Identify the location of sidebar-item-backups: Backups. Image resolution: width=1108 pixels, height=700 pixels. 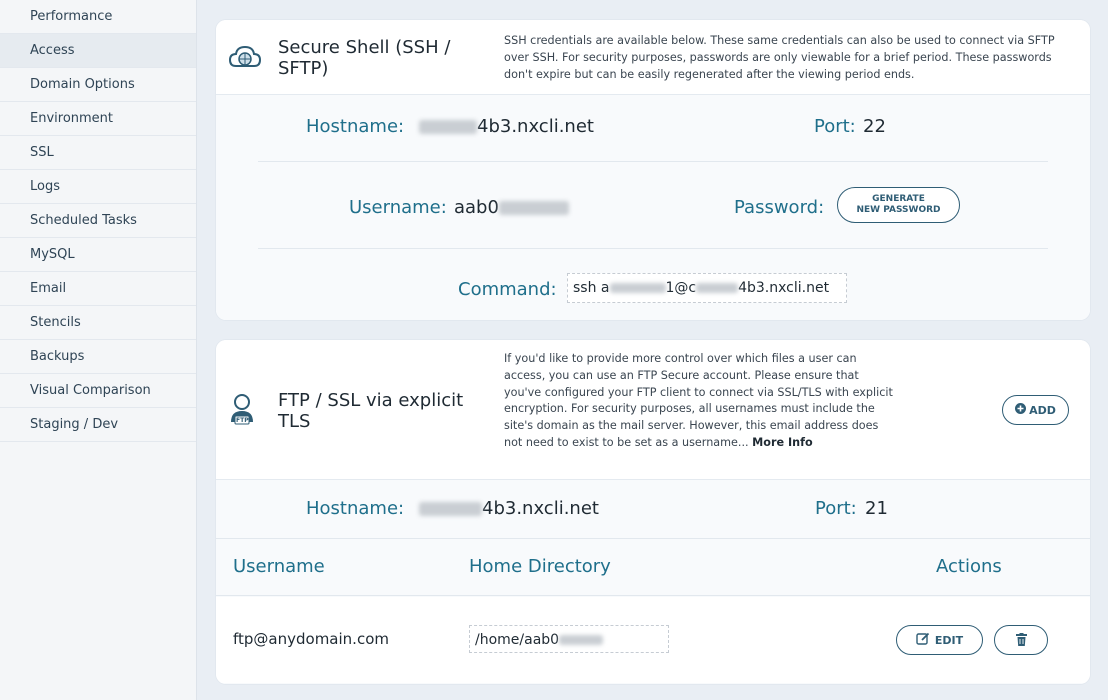
(98, 357).